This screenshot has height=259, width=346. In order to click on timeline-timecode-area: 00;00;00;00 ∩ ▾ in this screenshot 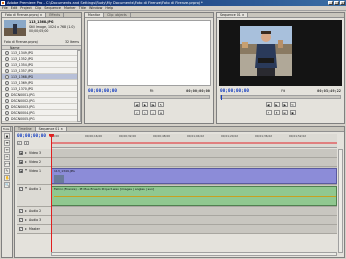, I will do `click(34, 141)`.